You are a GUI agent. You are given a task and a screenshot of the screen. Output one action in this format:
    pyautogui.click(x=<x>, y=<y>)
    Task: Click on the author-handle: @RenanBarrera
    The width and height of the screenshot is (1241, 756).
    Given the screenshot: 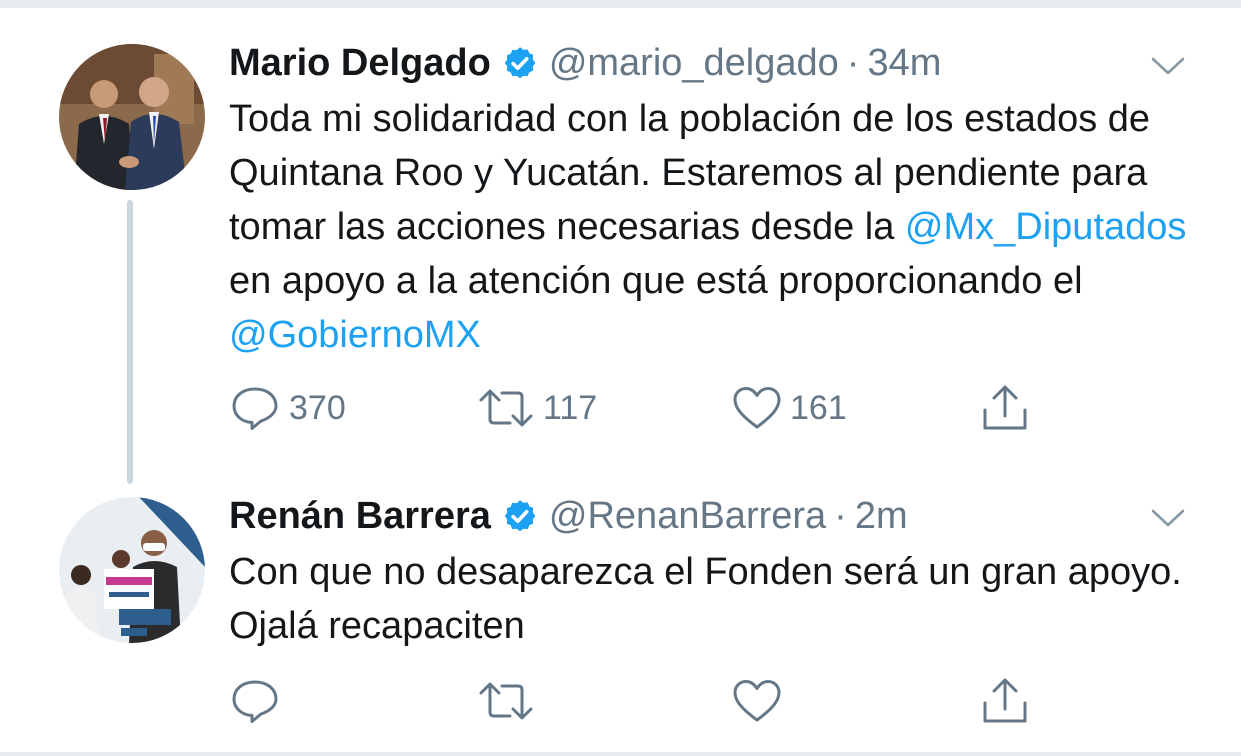 What is the action you would take?
    pyautogui.click(x=687, y=516)
    